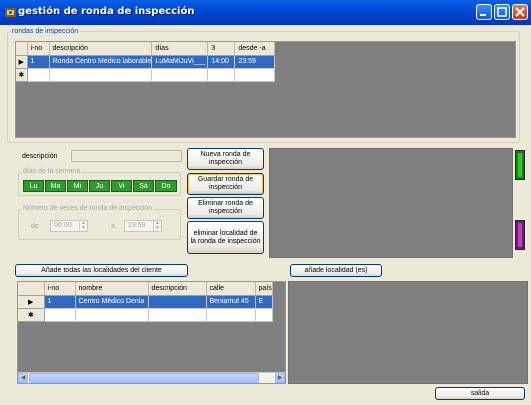  I want to click on nueva-ronda-button: Nueva ronda de inspección, so click(225, 159).